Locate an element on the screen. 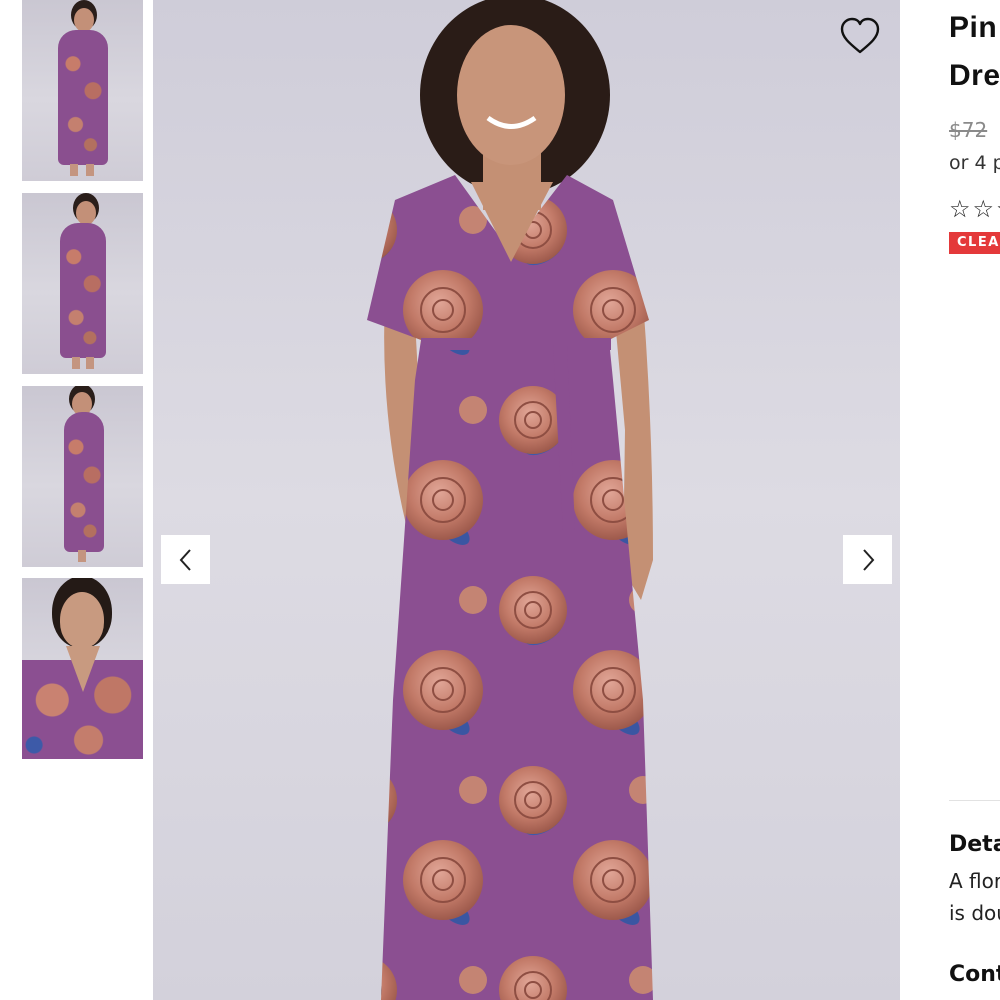 The width and height of the screenshot is (1000, 1000). installments-text: or 4 p is located at coordinates (974, 163).